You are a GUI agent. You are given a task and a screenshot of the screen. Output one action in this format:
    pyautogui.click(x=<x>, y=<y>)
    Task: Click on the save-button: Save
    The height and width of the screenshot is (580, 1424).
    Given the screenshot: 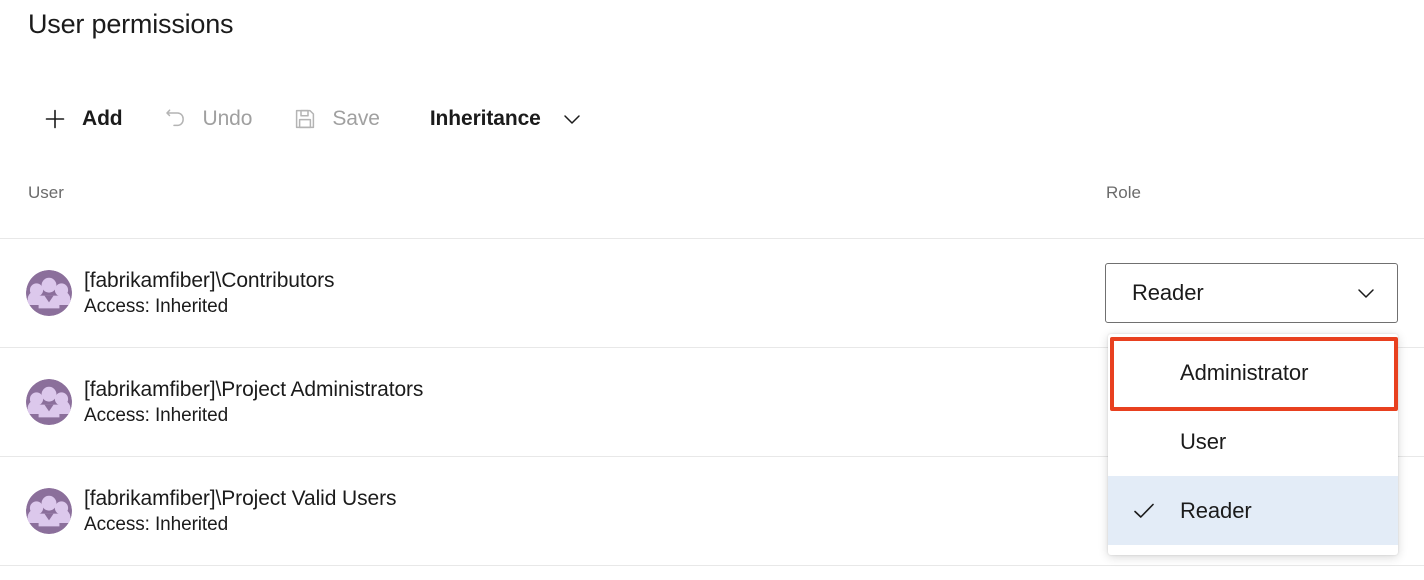 What is the action you would take?
    pyautogui.click(x=337, y=119)
    